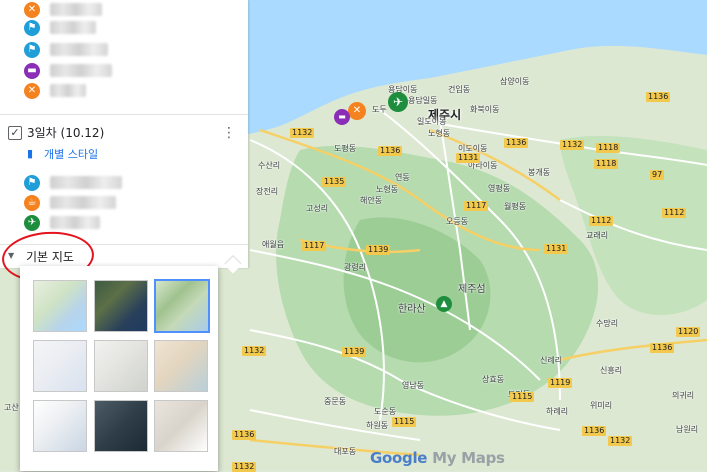 This screenshot has height=472, width=707. Describe the element at coordinates (437, 458) in the screenshot. I see `google-my-maps-watermark: Google My Maps` at that location.